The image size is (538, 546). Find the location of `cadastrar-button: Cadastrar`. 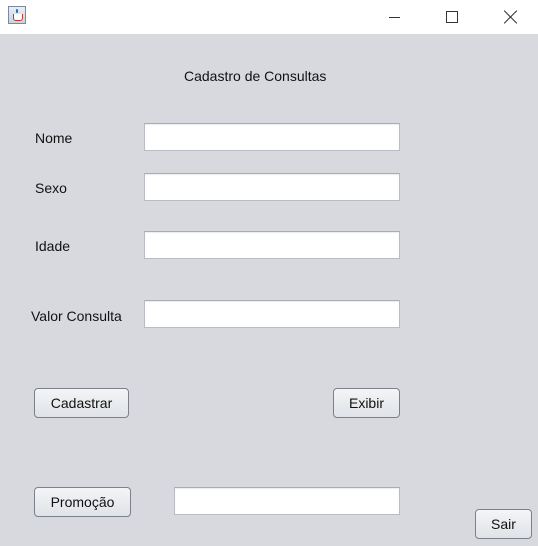

cadastrar-button: Cadastrar is located at coordinates (81, 403).